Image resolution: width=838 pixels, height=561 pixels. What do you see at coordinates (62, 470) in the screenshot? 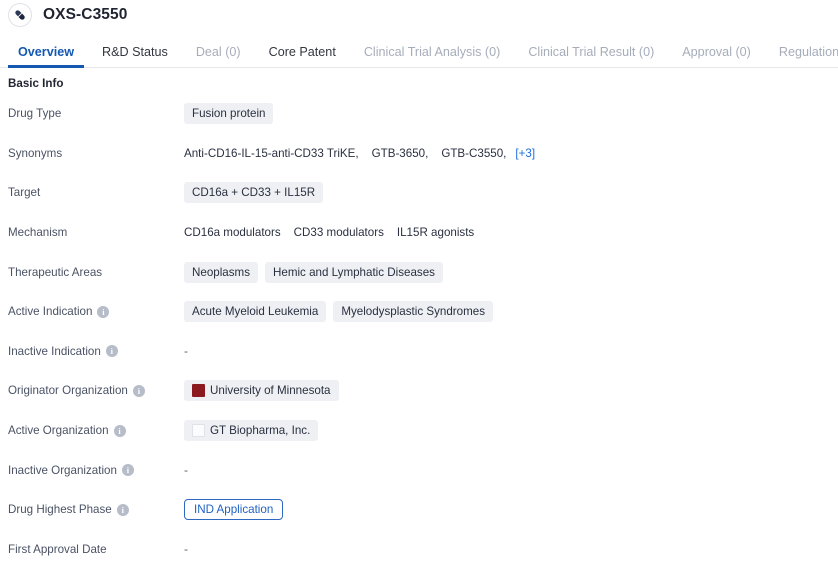
I see `field-label-text: Inactive Organization` at bounding box center [62, 470].